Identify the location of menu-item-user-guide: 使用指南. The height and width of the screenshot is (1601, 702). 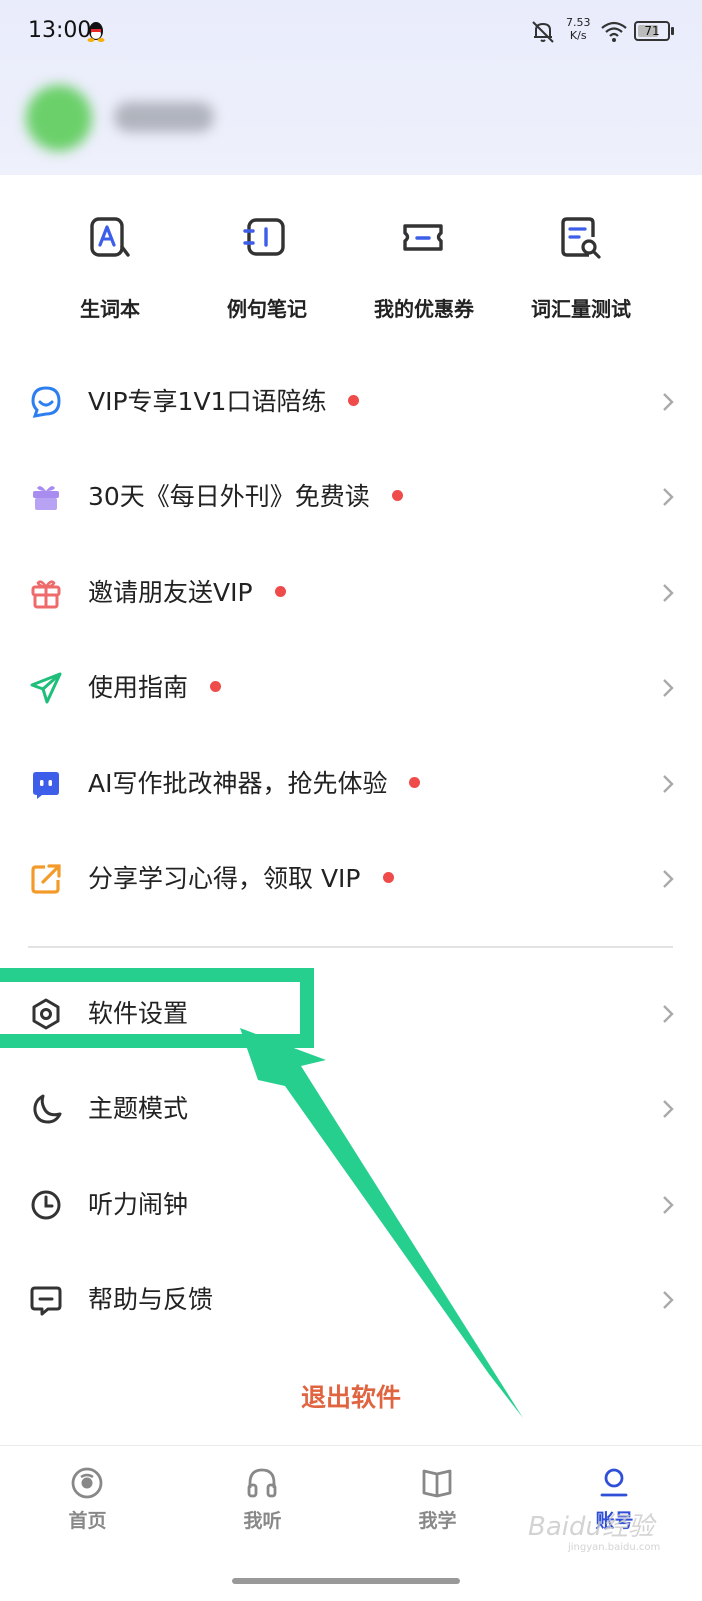
(351, 688).